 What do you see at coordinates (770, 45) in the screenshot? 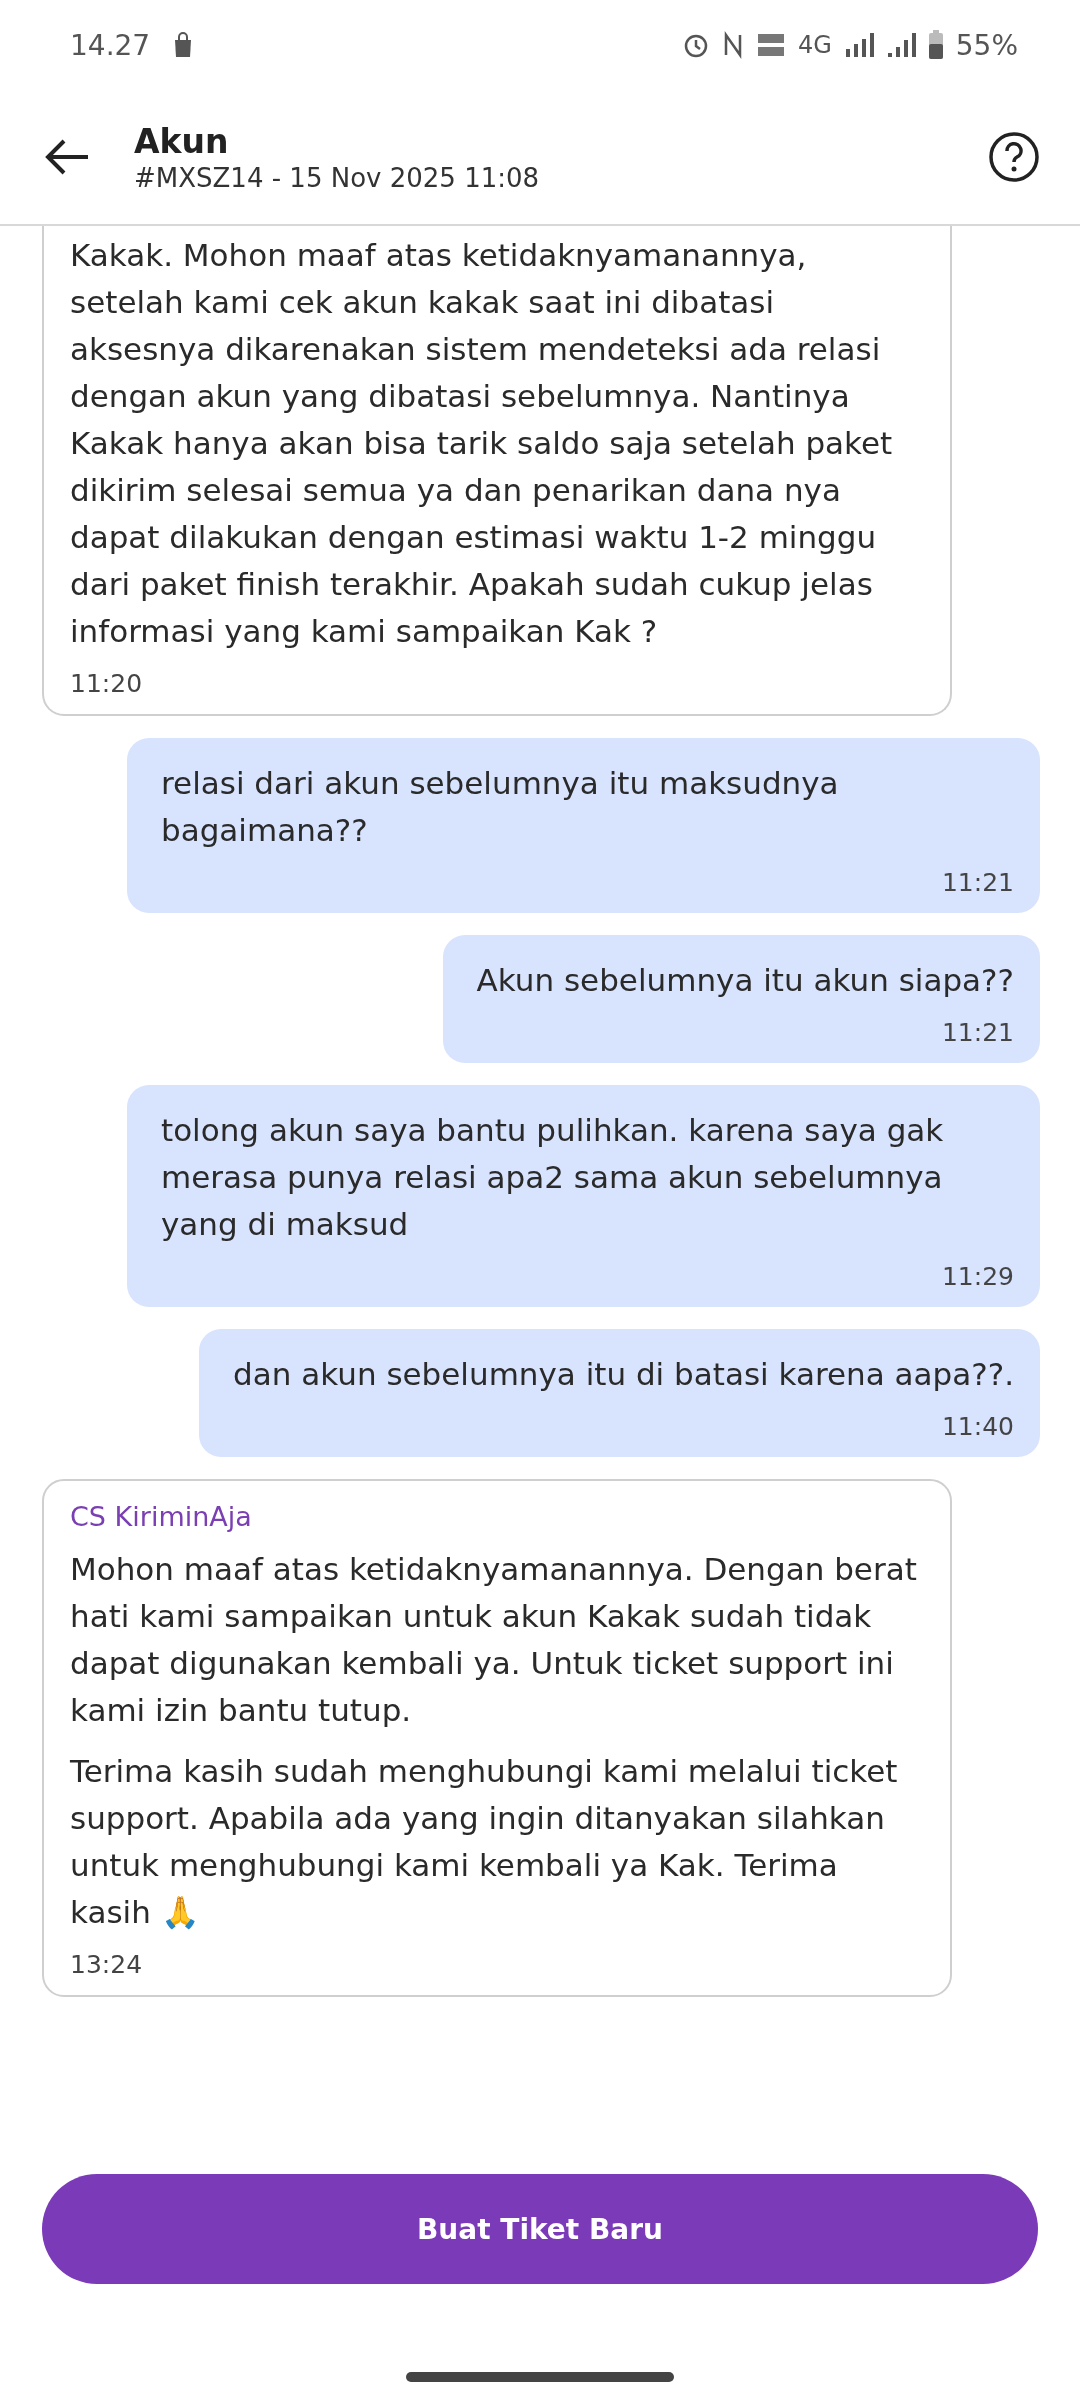
I see `volte-icon` at bounding box center [770, 45].